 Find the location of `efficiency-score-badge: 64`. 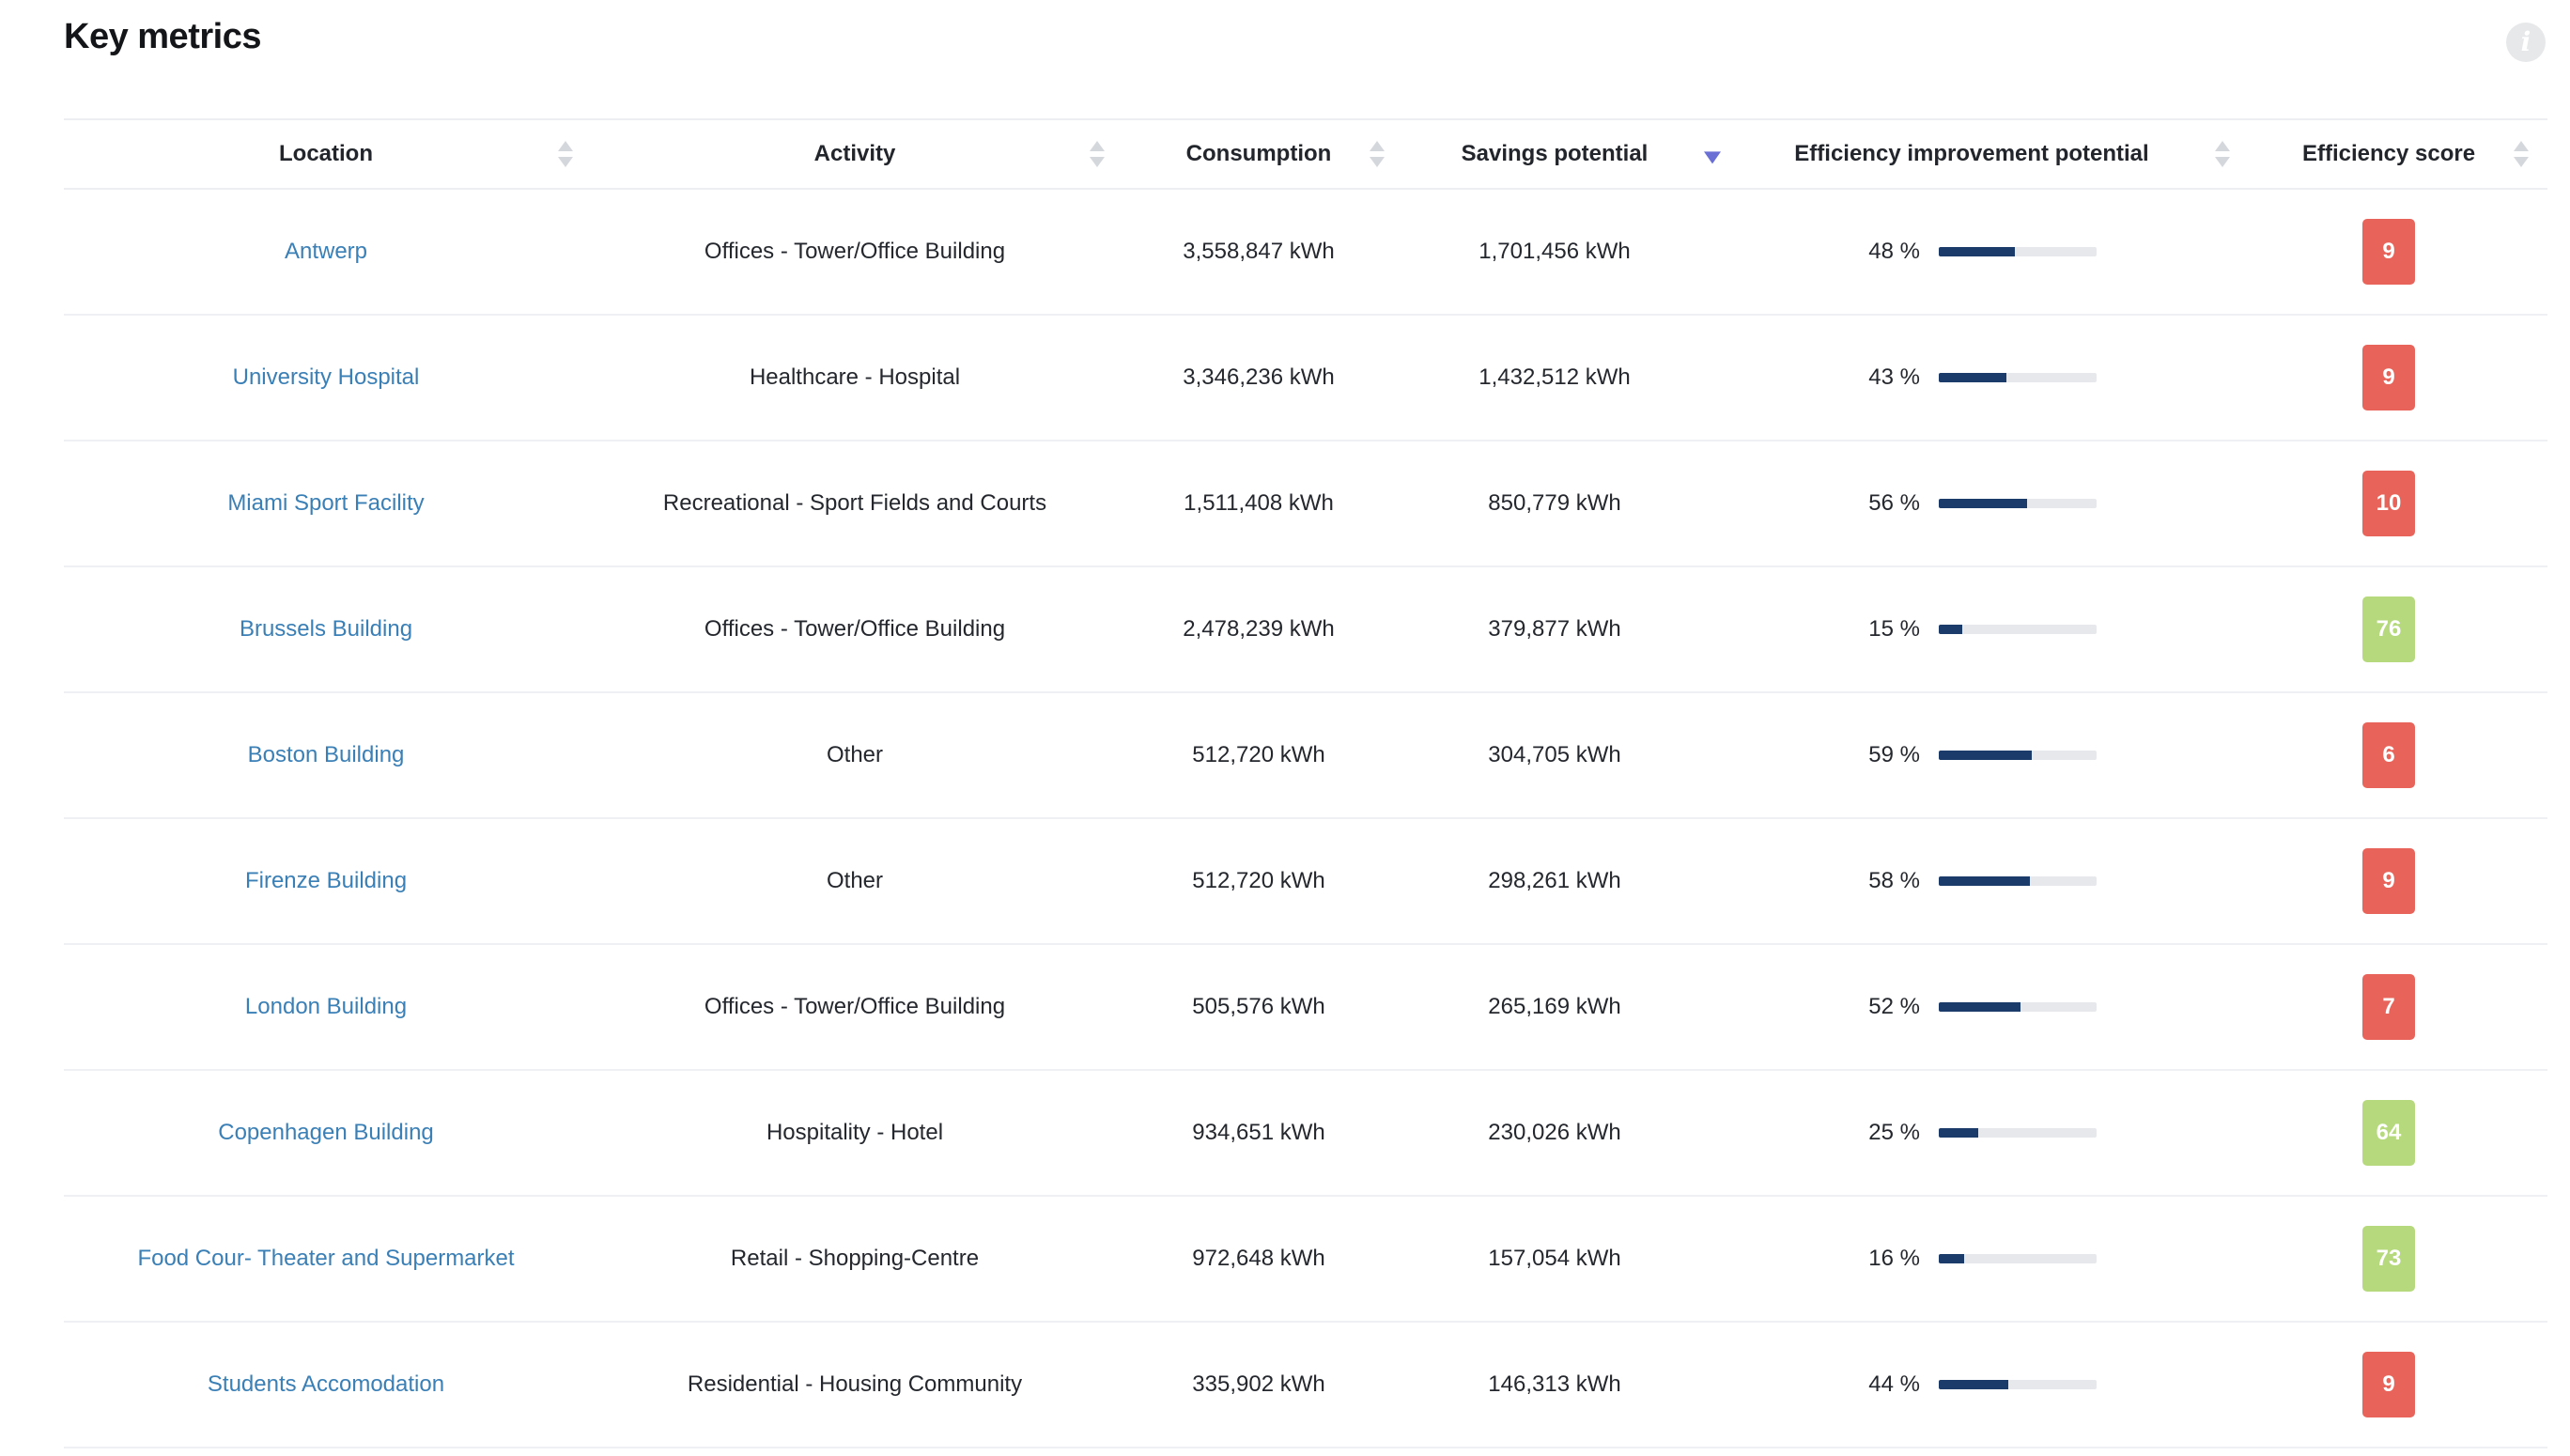

efficiency-score-badge: 64 is located at coordinates (2389, 1133).